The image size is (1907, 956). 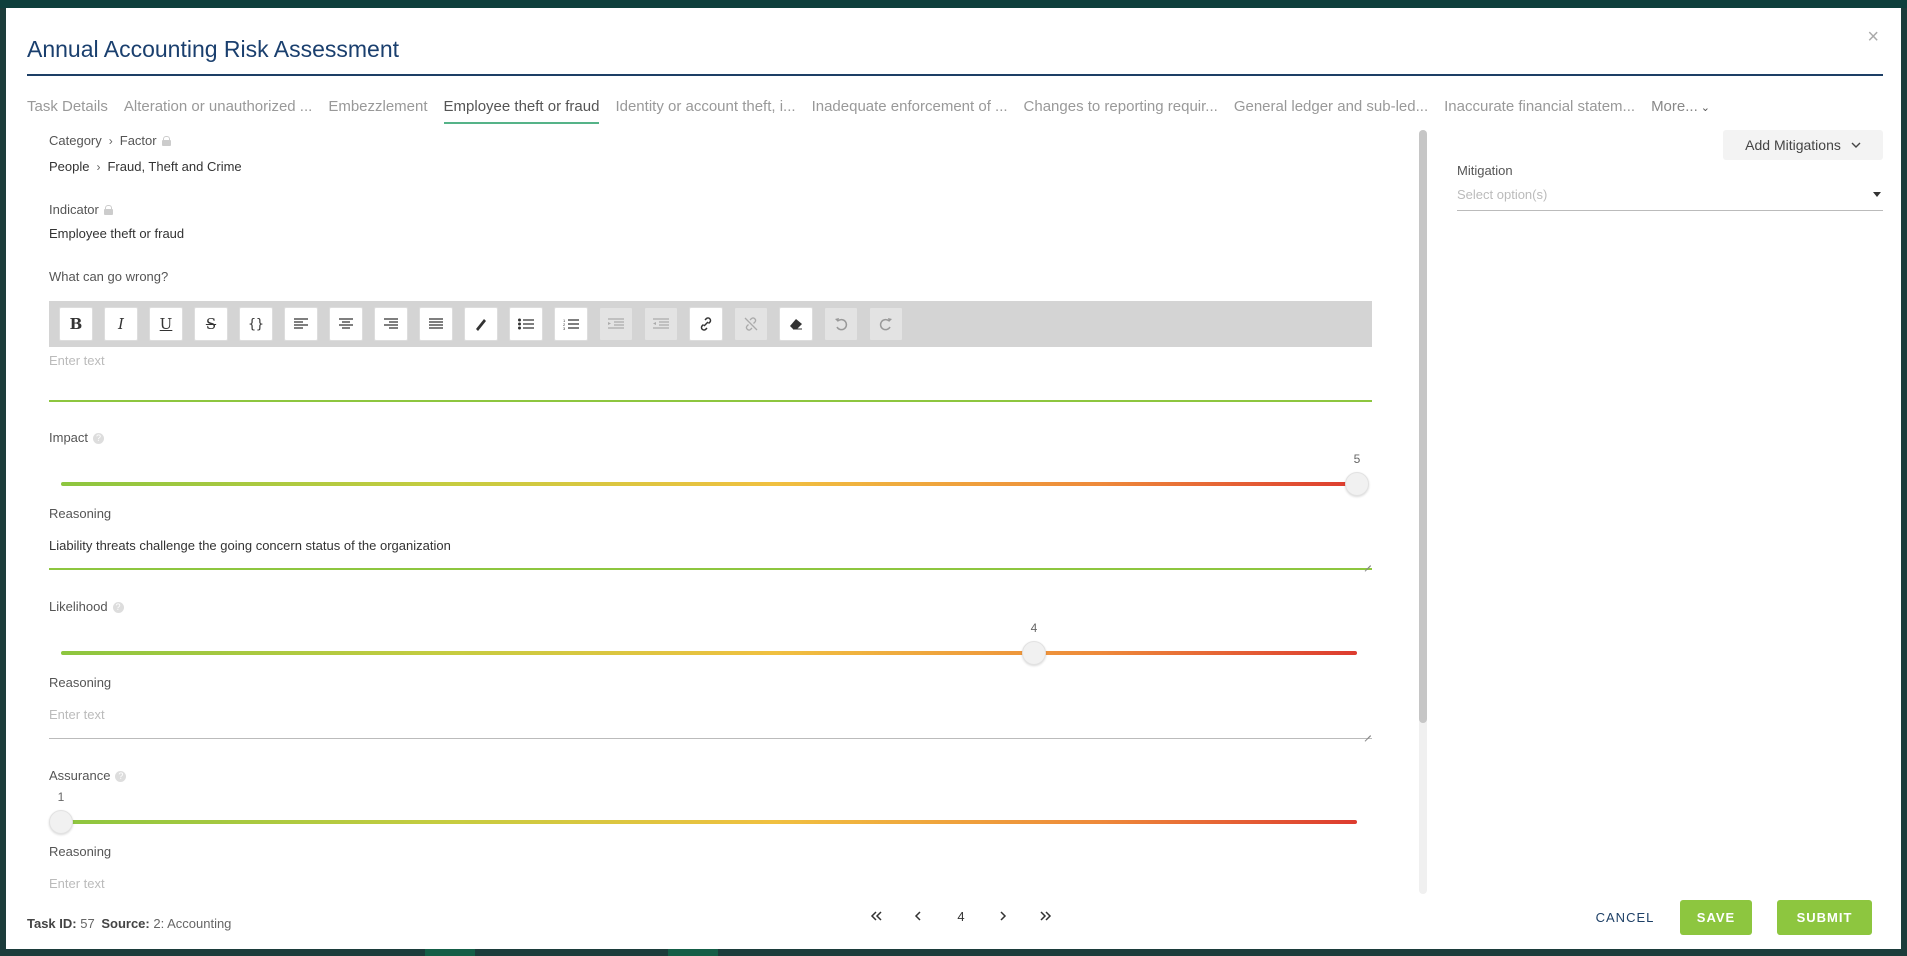 What do you see at coordinates (961, 916) in the screenshot?
I see `current-page: 4` at bounding box center [961, 916].